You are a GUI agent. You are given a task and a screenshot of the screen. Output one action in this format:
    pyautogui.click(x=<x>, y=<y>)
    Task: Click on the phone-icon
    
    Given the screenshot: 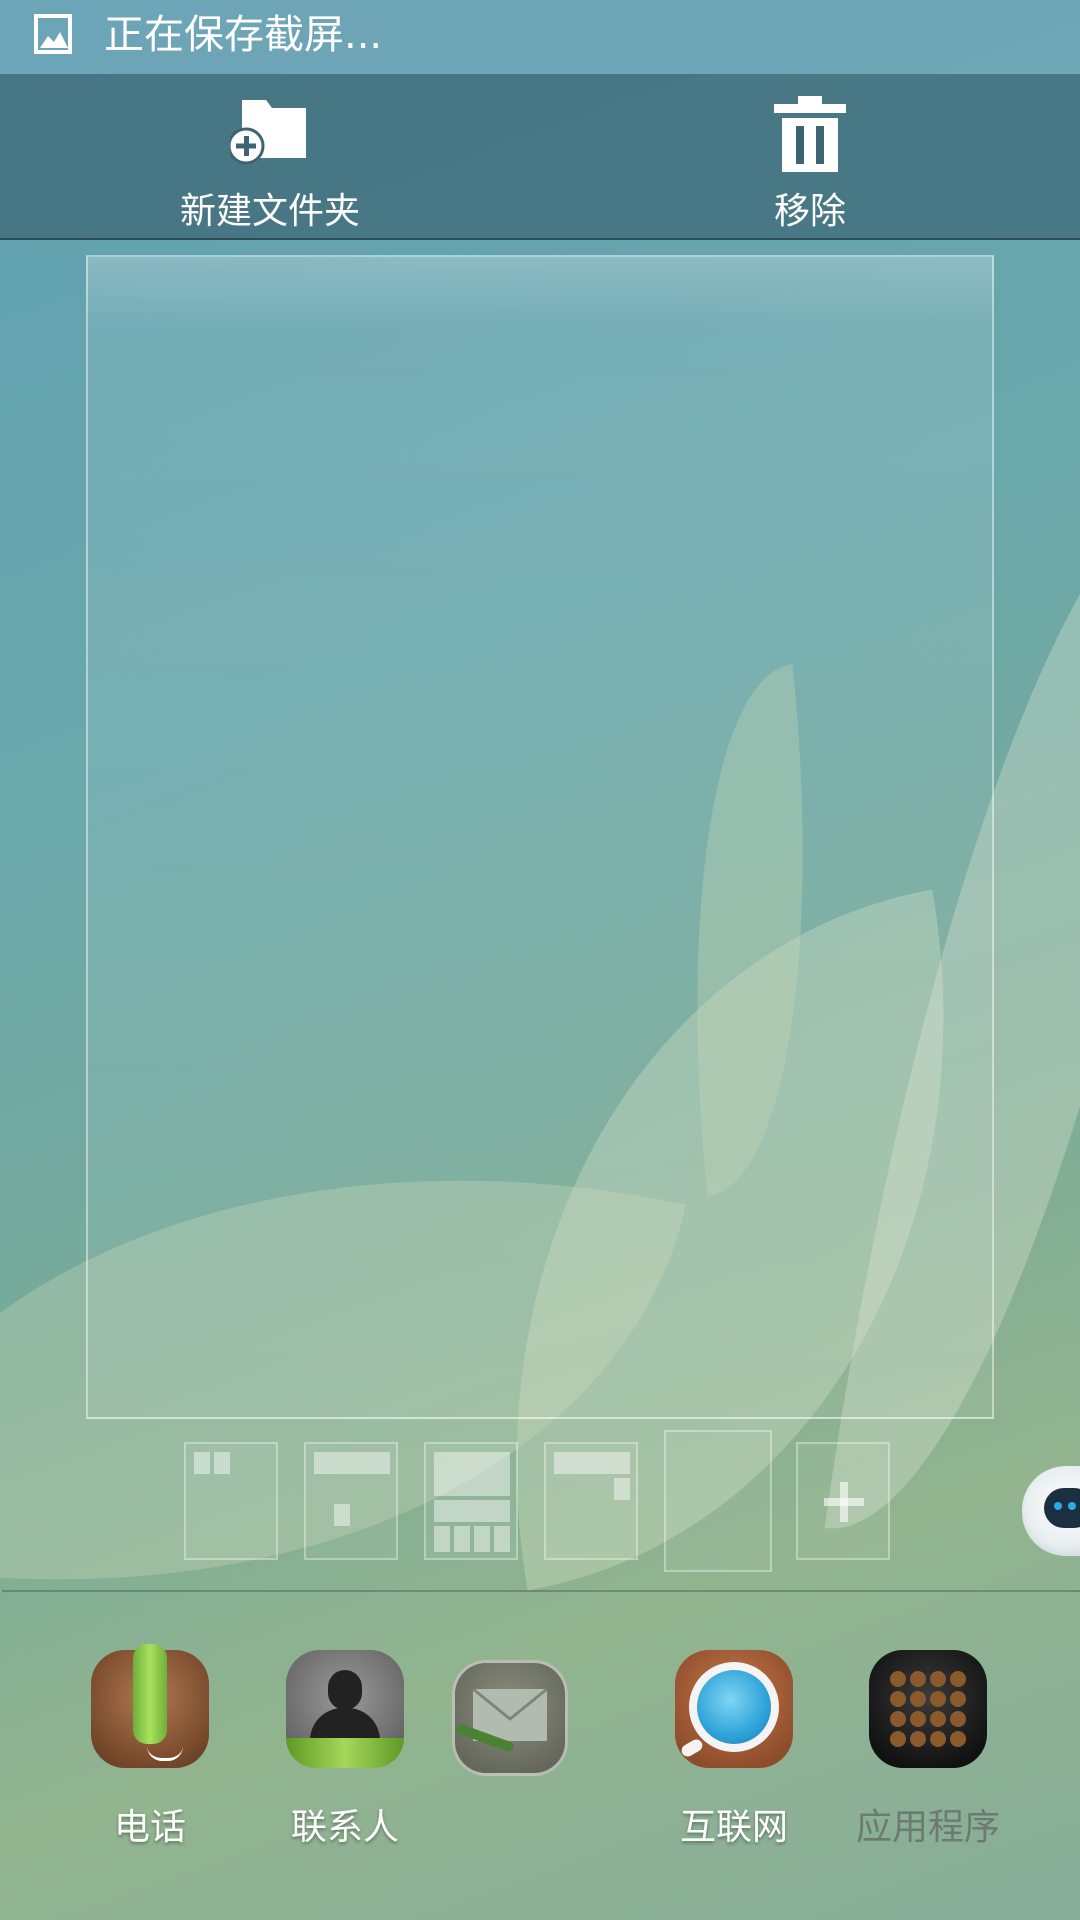 What is the action you would take?
    pyautogui.click(x=150, y=1706)
    